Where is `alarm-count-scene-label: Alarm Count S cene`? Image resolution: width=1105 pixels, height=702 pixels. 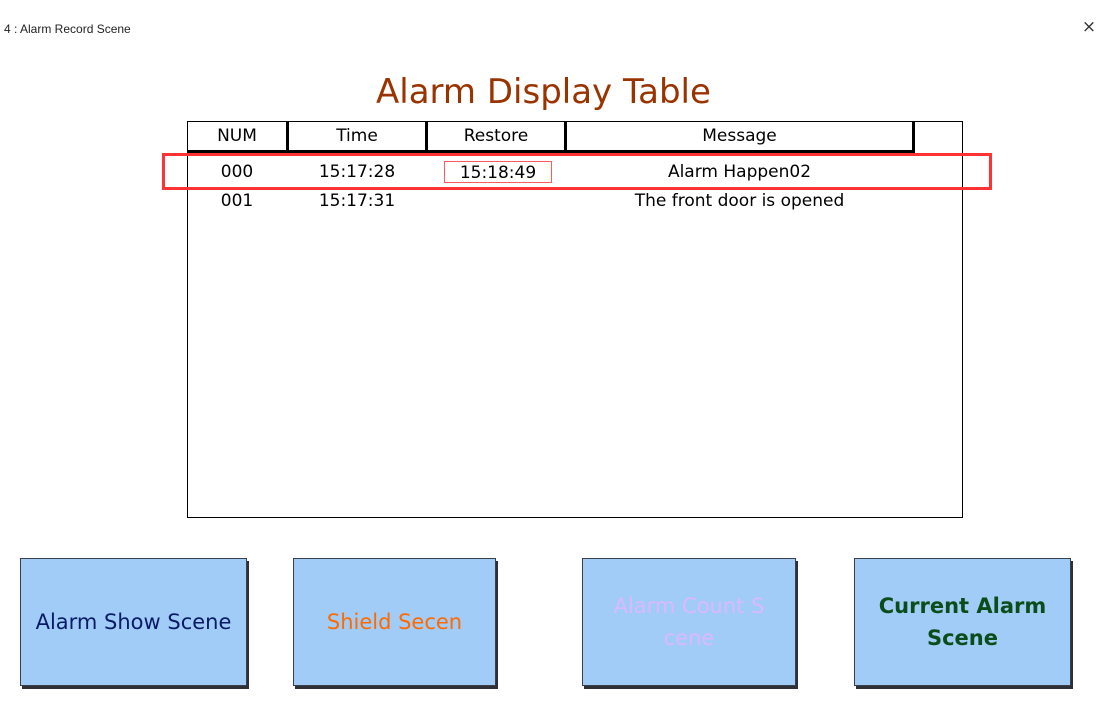
alarm-count-scene-label: Alarm Count S cene is located at coordinates (689, 622).